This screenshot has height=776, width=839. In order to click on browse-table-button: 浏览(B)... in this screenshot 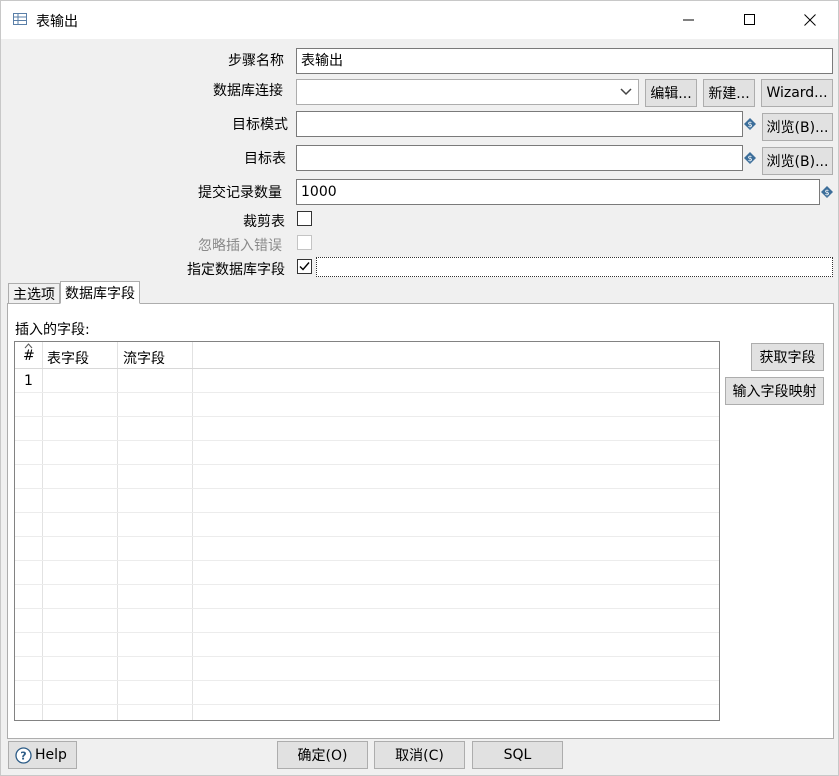, I will do `click(797, 161)`.